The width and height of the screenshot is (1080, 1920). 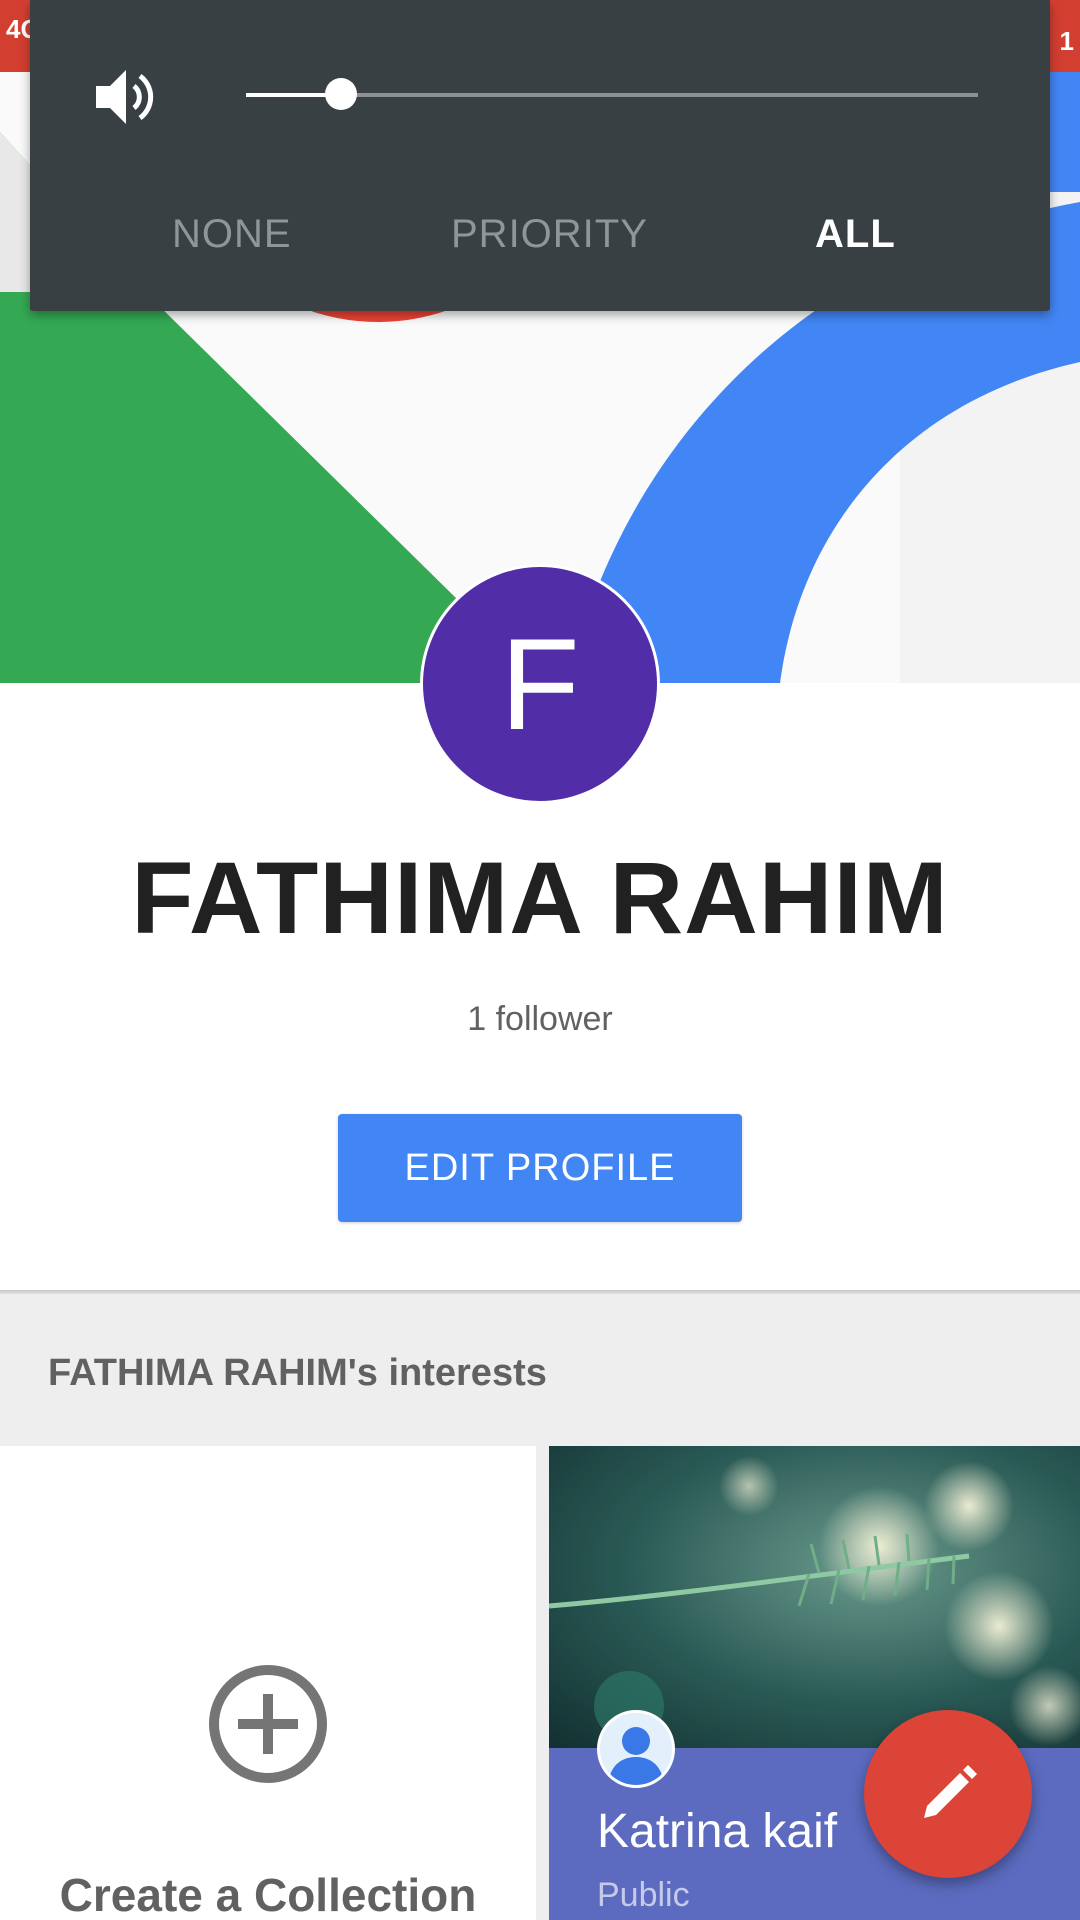 What do you see at coordinates (1066, 41) in the screenshot?
I see `status-indicator: 1` at bounding box center [1066, 41].